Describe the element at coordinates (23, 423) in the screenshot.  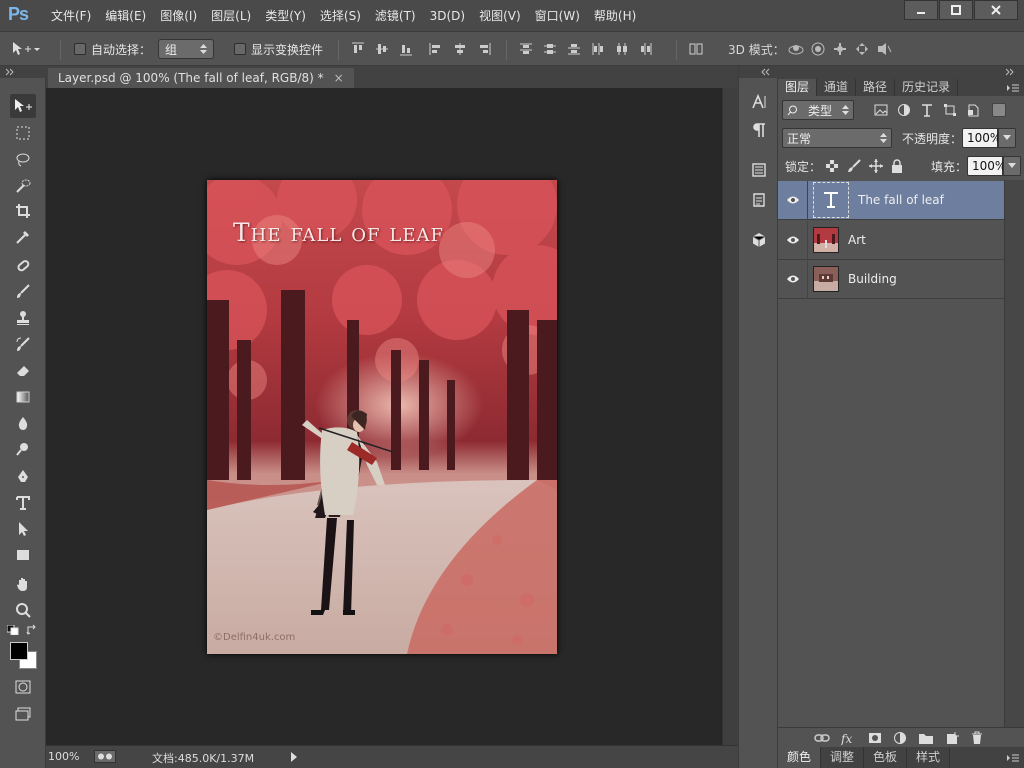
I see `blur-tool` at that location.